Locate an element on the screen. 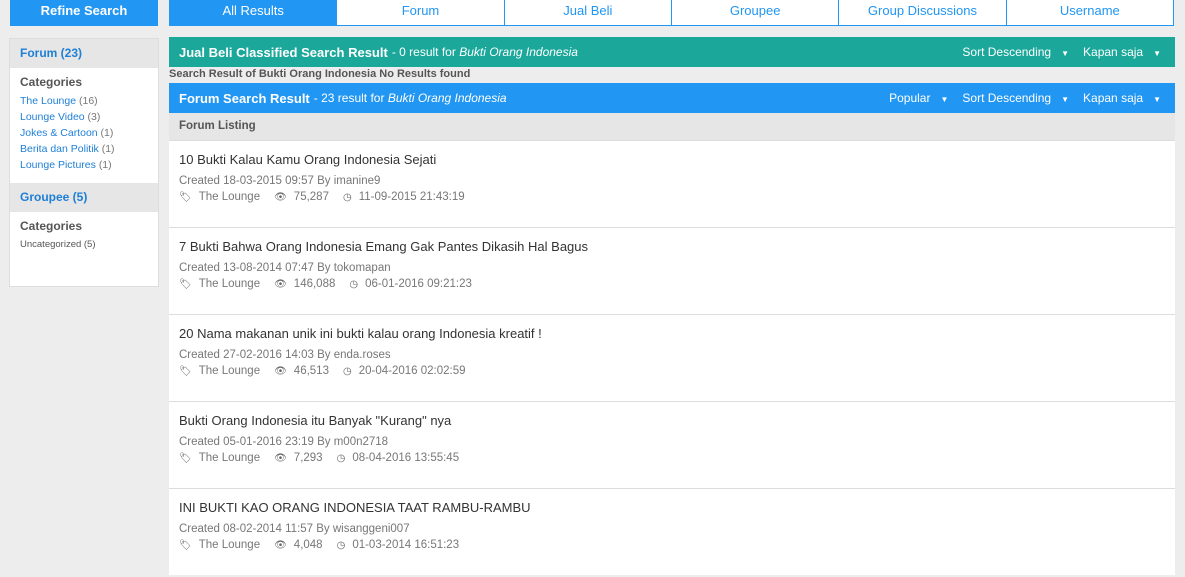  category-count: (3) is located at coordinates (94, 117).